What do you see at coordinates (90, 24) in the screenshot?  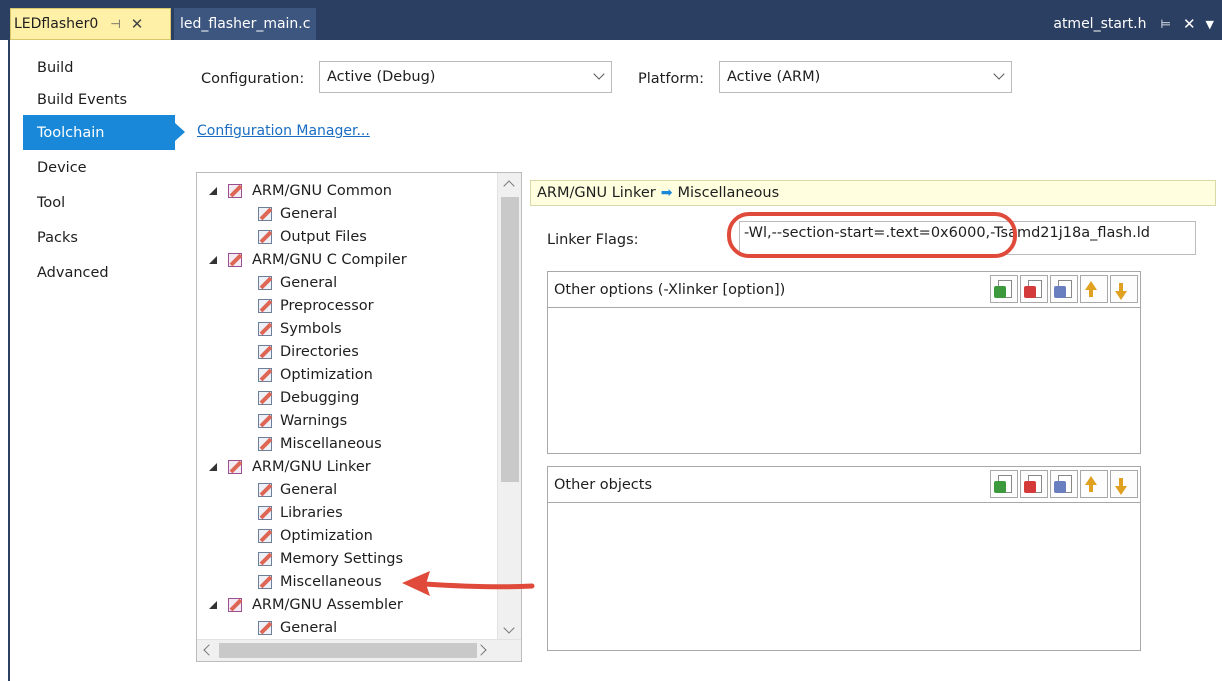 I see `tab-project-properties: LEDflasher0 ⊣ ✕` at bounding box center [90, 24].